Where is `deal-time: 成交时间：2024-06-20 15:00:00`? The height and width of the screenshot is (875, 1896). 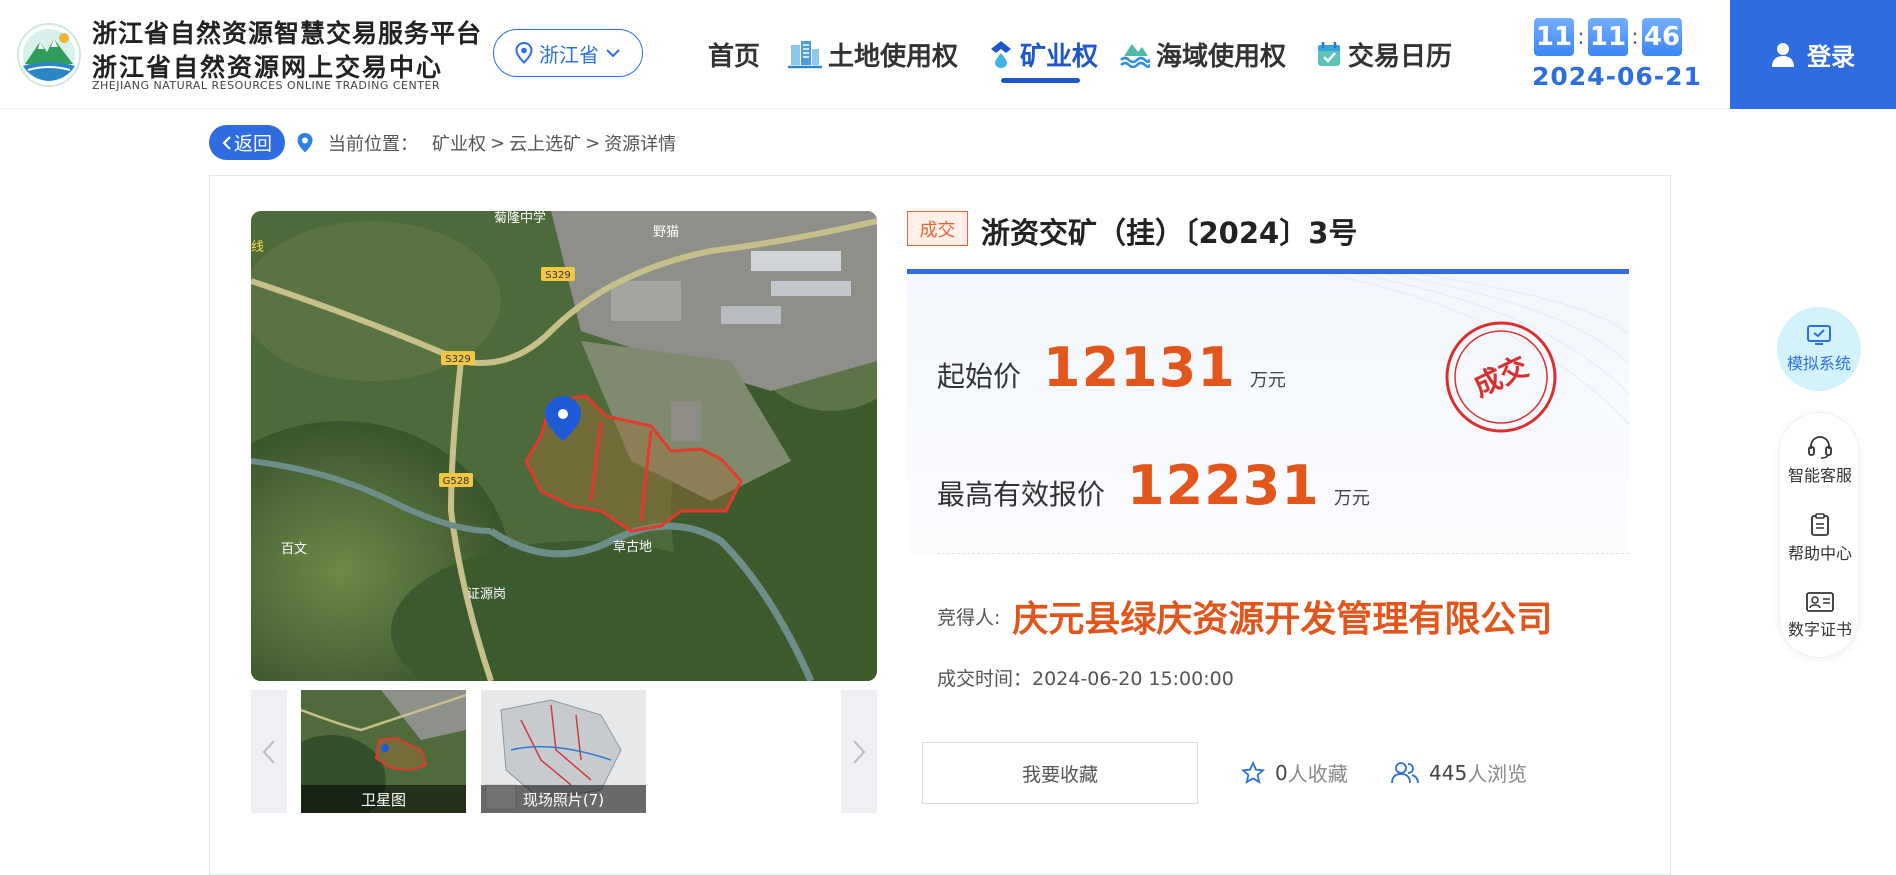
deal-time: 成交时间：2024-06-20 15:00:00 is located at coordinates (1085, 677).